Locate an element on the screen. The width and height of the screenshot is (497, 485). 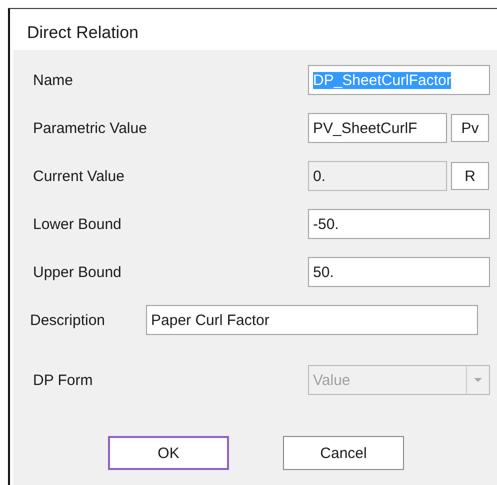
field-label: Parametric Value is located at coordinates (90, 128).